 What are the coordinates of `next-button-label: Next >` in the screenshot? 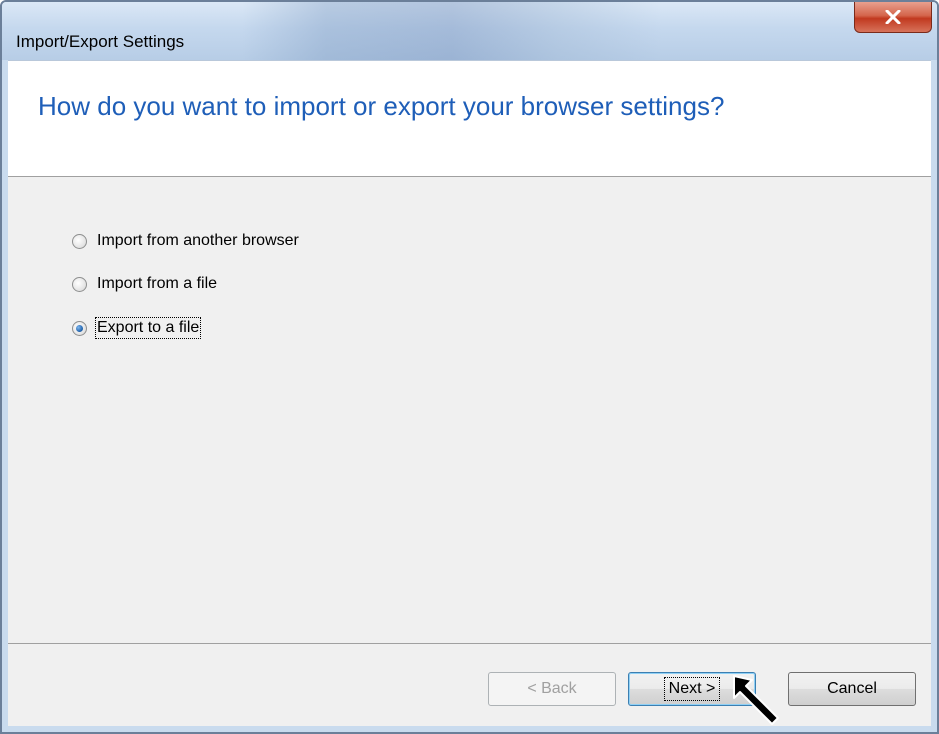 It's located at (692, 689).